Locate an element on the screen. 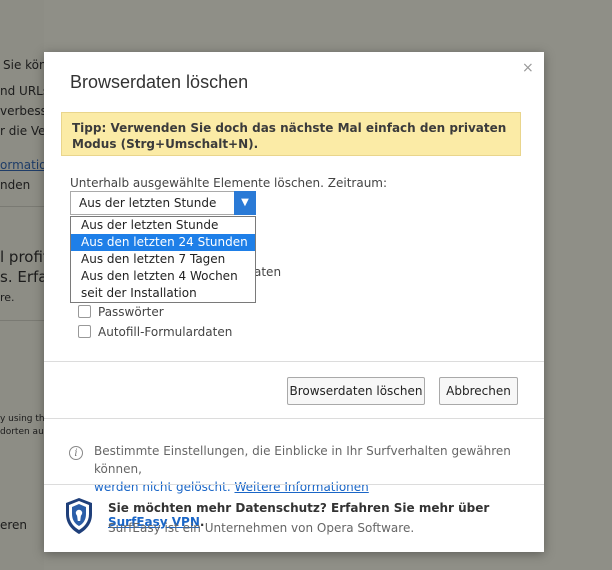  background-text: eren is located at coordinates (14, 525).